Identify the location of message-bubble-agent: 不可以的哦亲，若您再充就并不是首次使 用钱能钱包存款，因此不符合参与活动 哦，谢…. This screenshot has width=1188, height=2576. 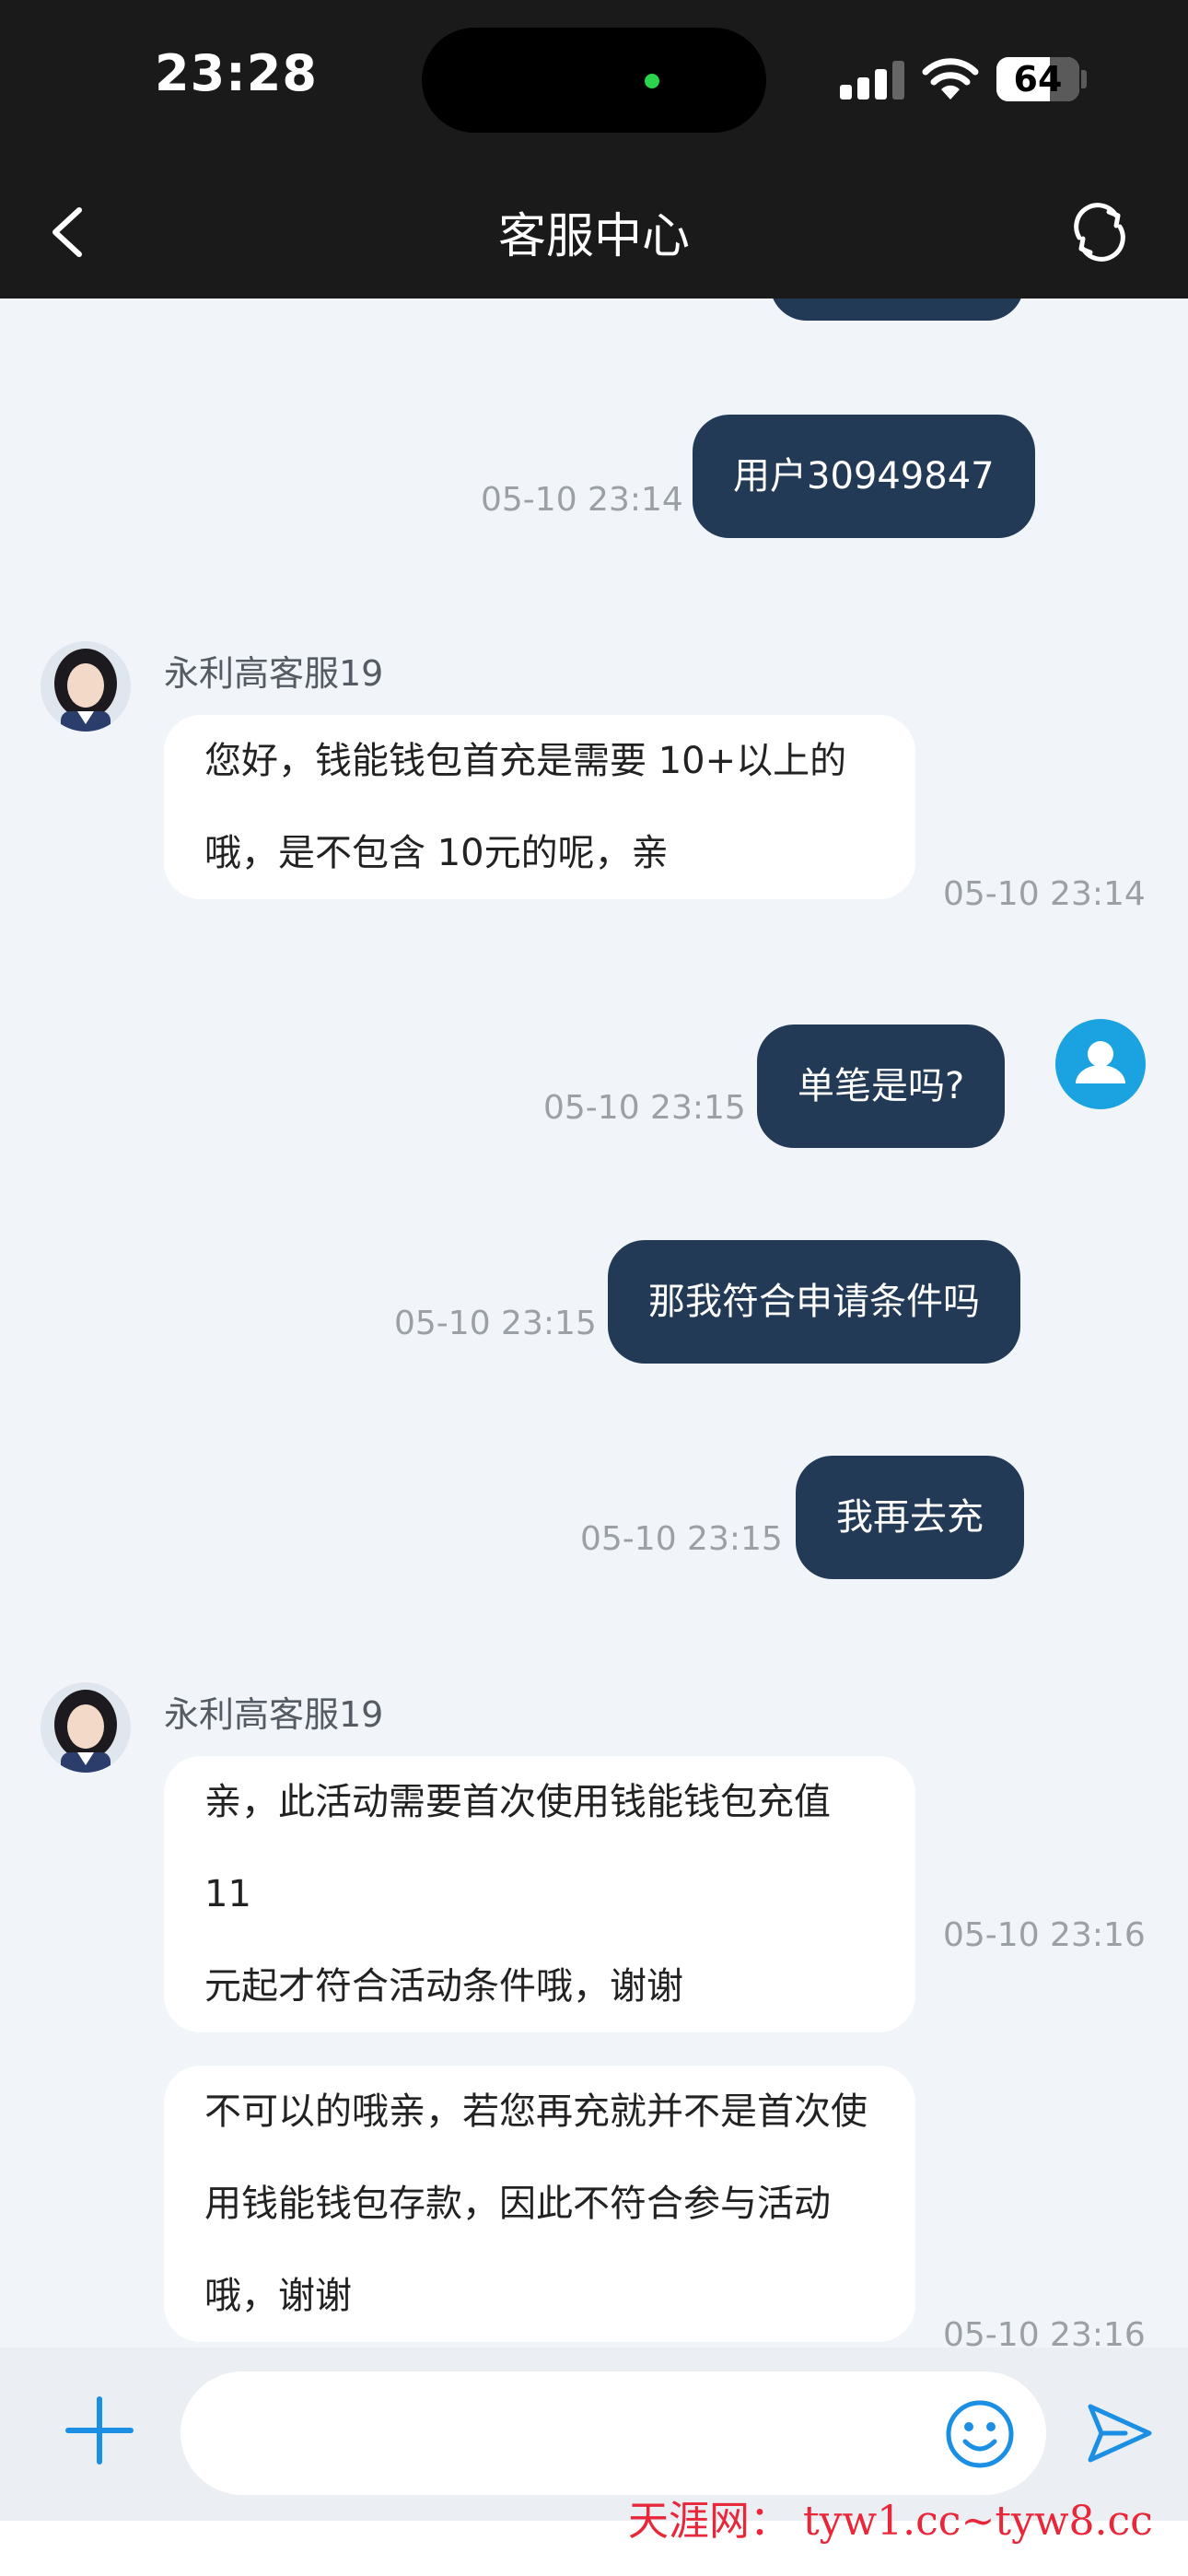
(539, 2204).